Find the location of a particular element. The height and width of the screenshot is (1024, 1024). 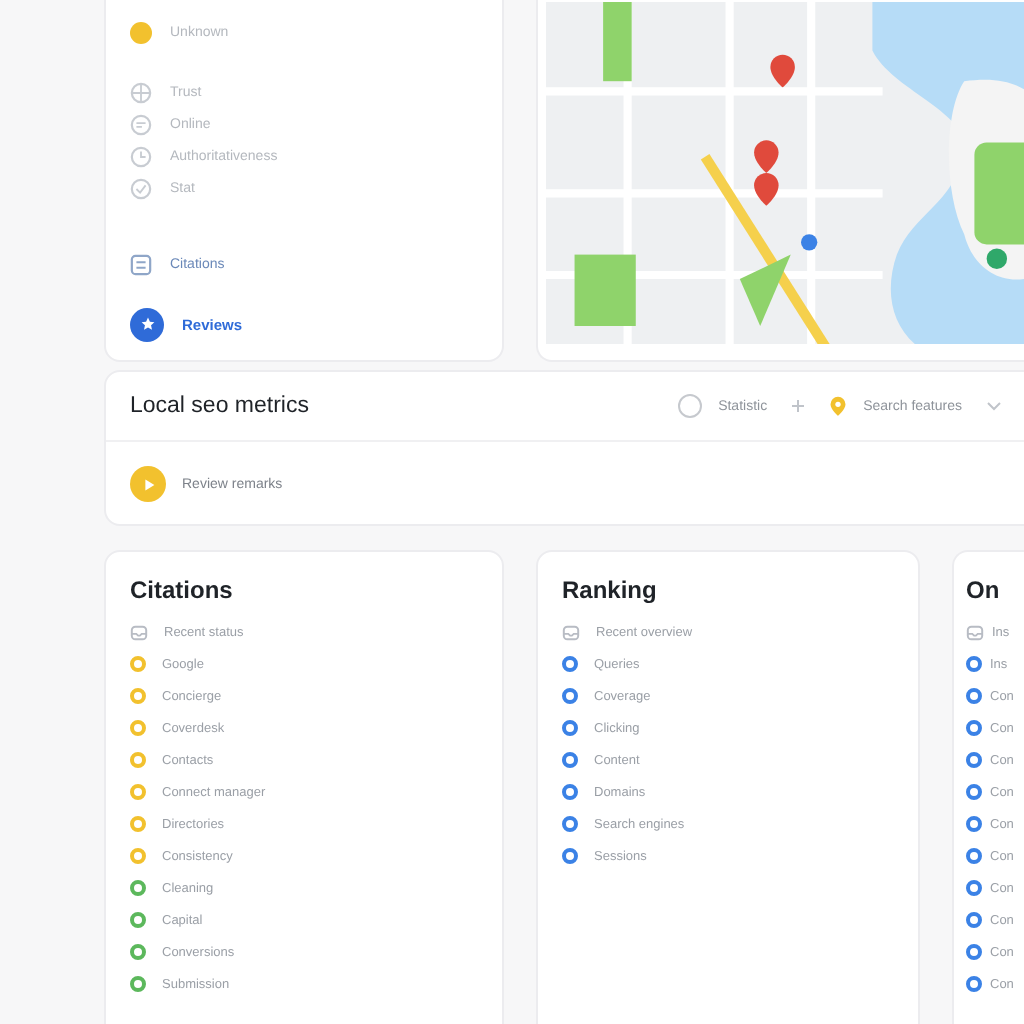

play-icon is located at coordinates (148, 484).